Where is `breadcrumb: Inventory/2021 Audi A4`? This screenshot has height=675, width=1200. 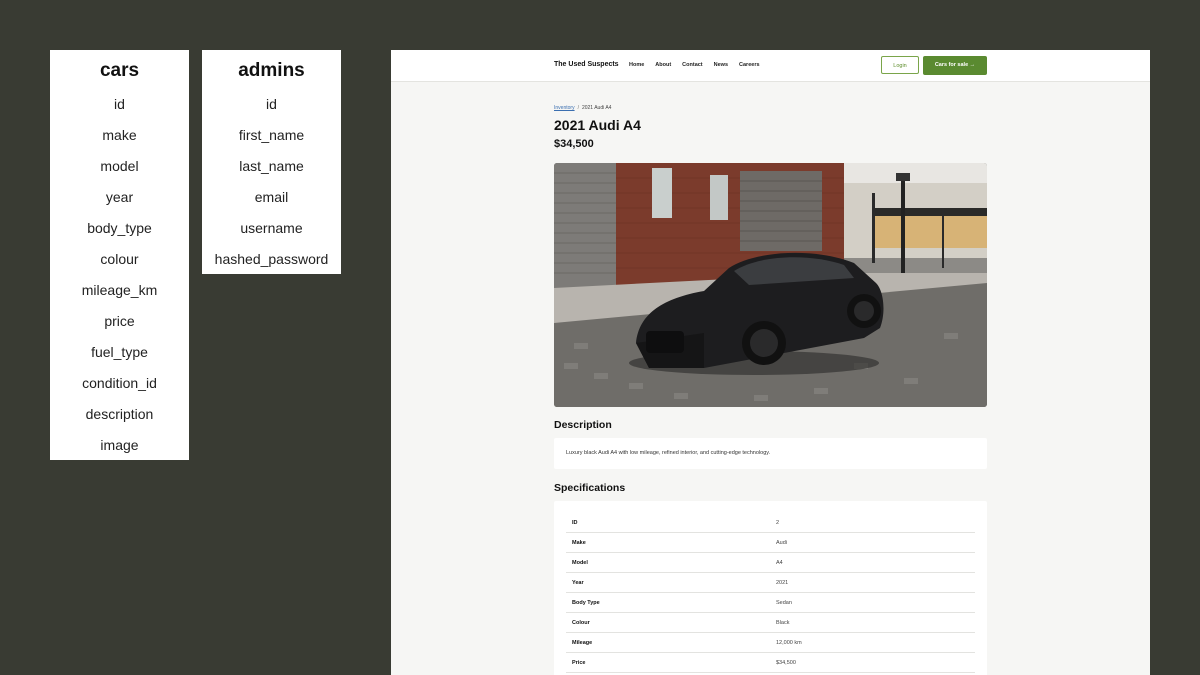
breadcrumb: Inventory/2021 Audi A4 is located at coordinates (582, 108).